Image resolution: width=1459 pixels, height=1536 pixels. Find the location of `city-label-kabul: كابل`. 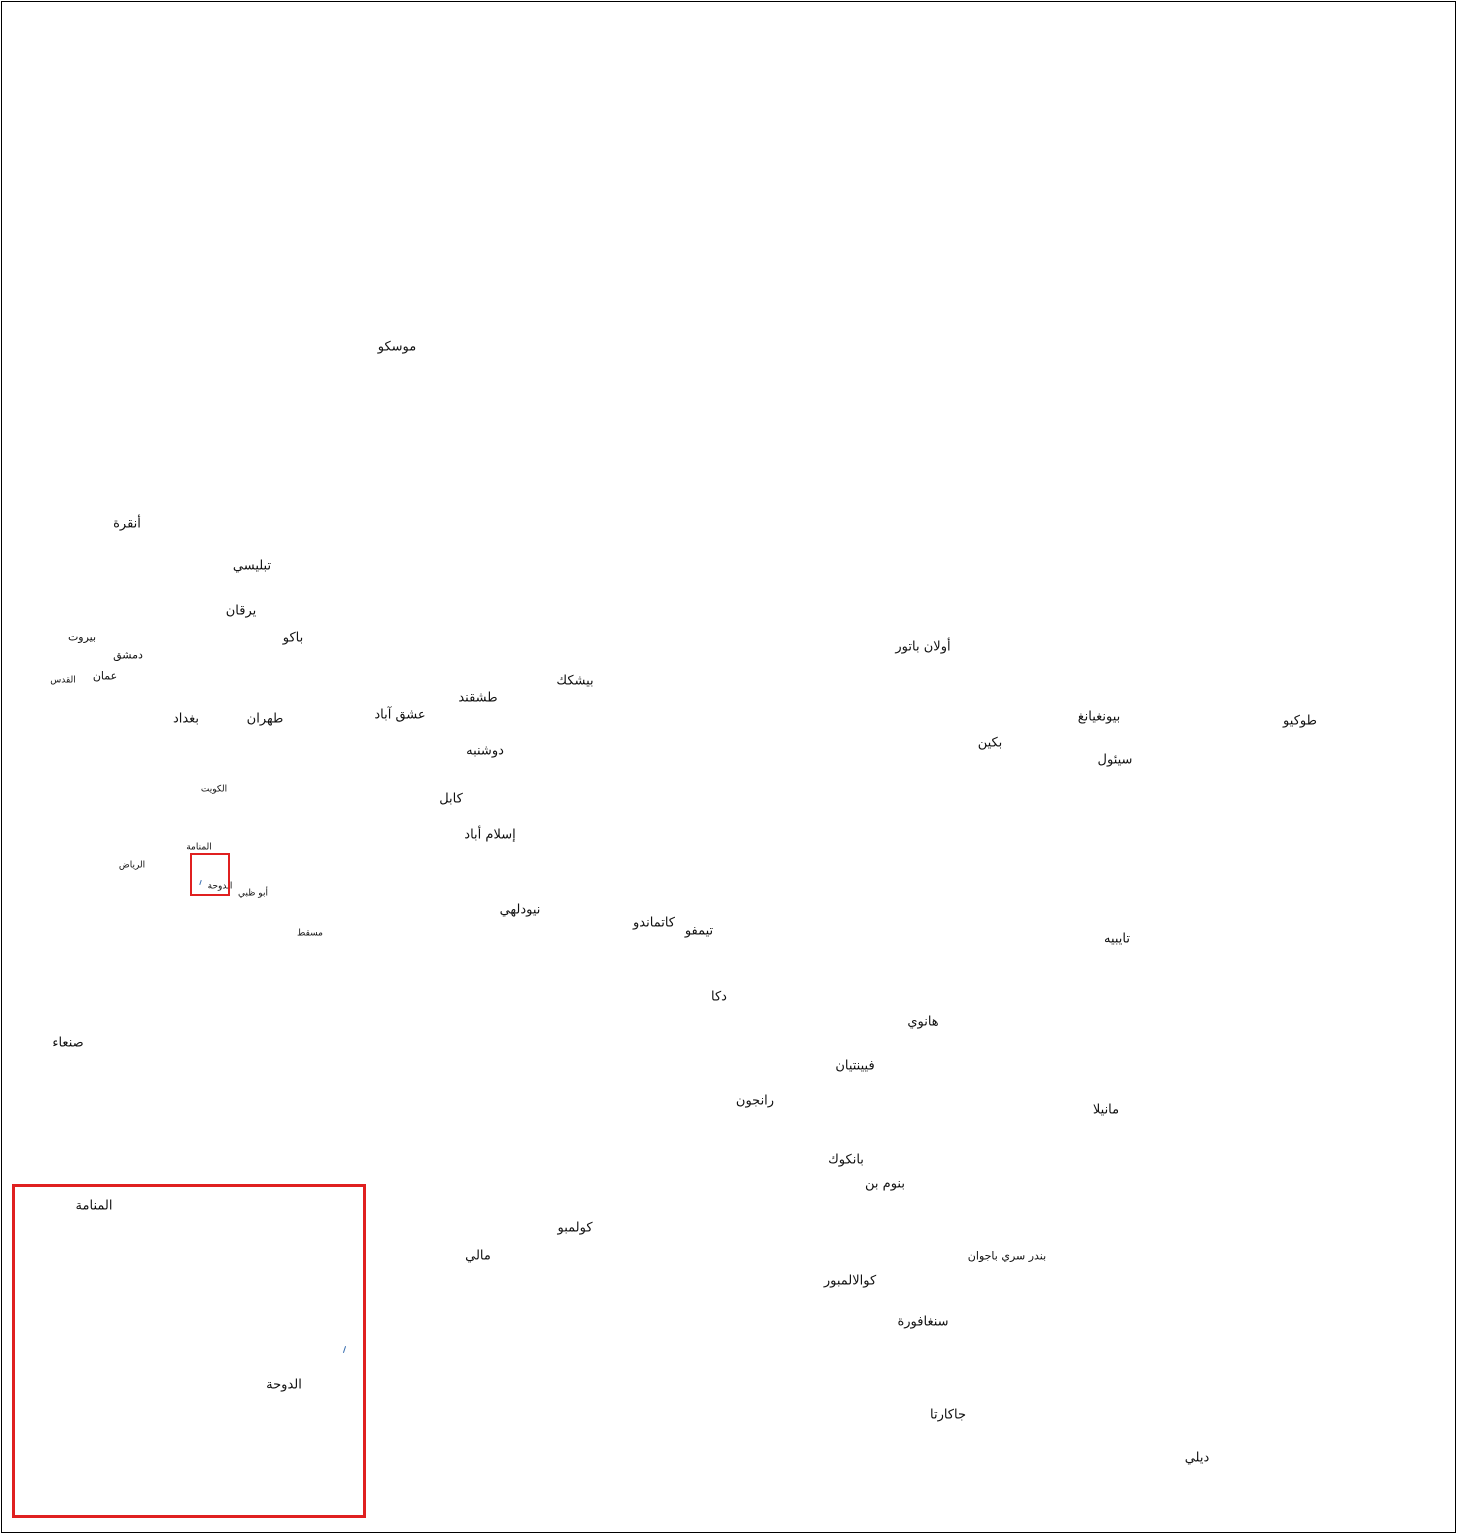

city-label-kabul: كابل is located at coordinates (451, 799).